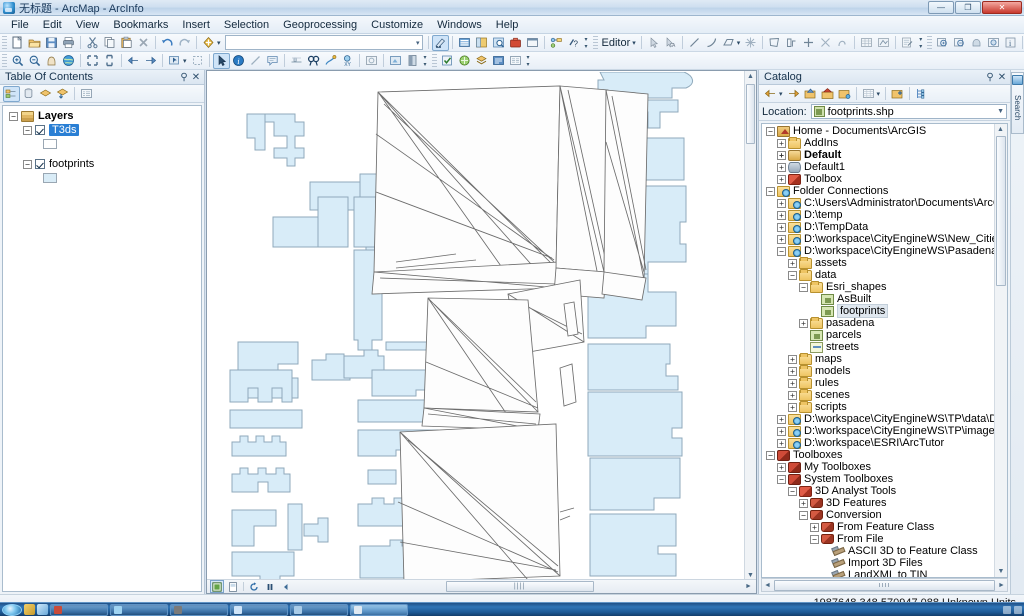 This screenshot has height=616, width=1024. I want to click on identify-3d-icon: i, so click(1010, 43).